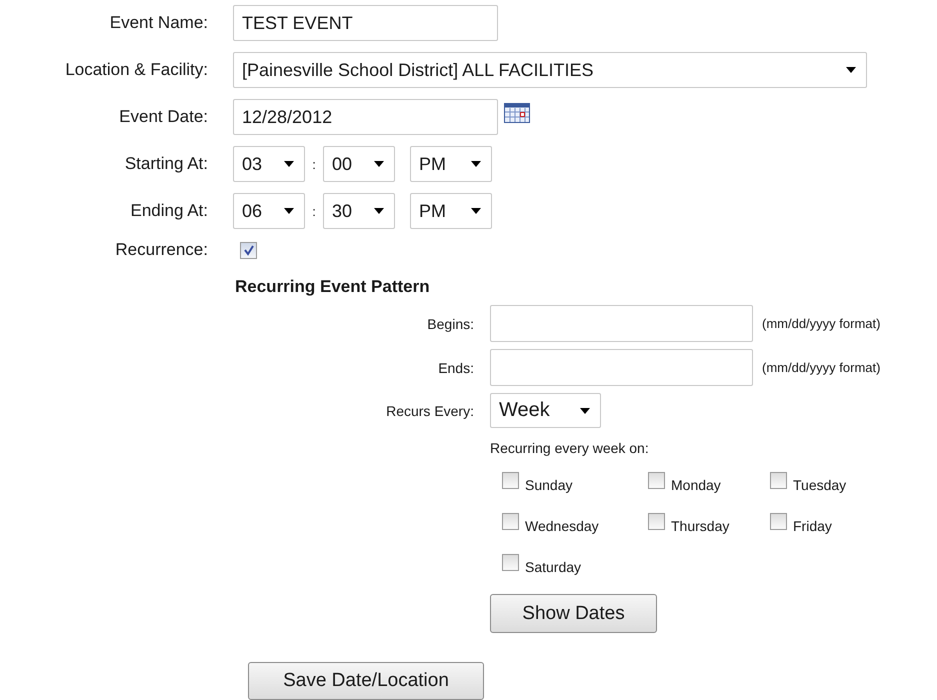 Image resolution: width=937 pixels, height=700 pixels. Describe the element at coordinates (248, 250) in the screenshot. I see `recurrence-checkbox` at that location.